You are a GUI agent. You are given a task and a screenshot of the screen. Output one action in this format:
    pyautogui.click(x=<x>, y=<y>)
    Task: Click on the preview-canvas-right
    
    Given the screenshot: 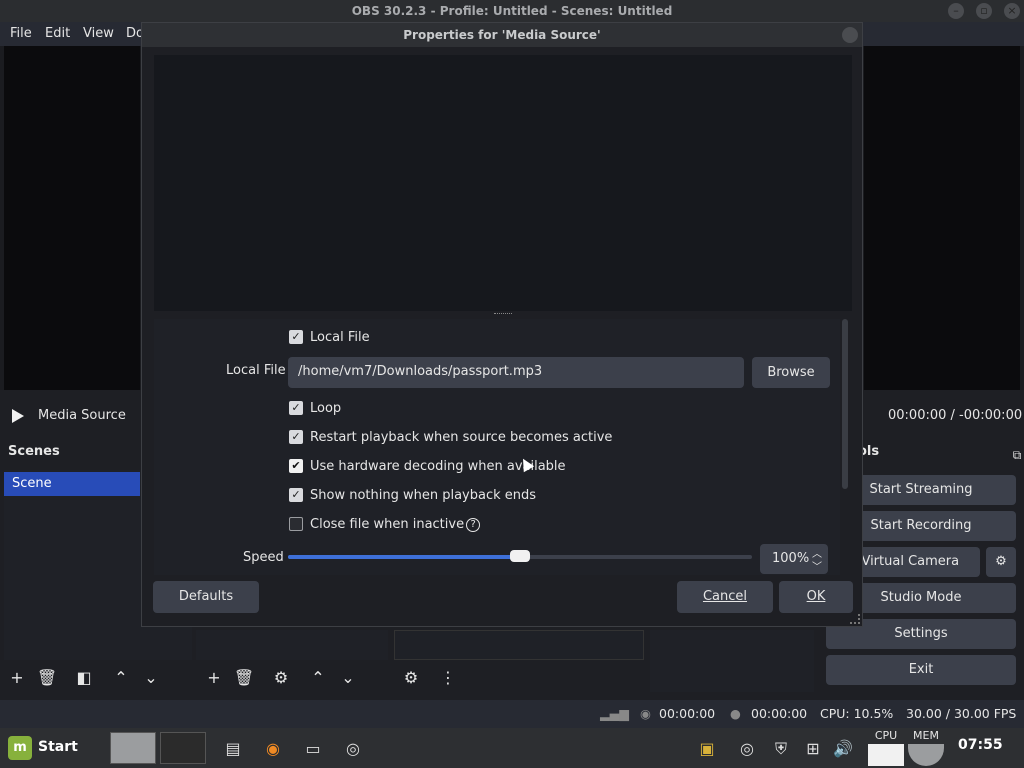 What is the action you would take?
    pyautogui.click(x=942, y=218)
    